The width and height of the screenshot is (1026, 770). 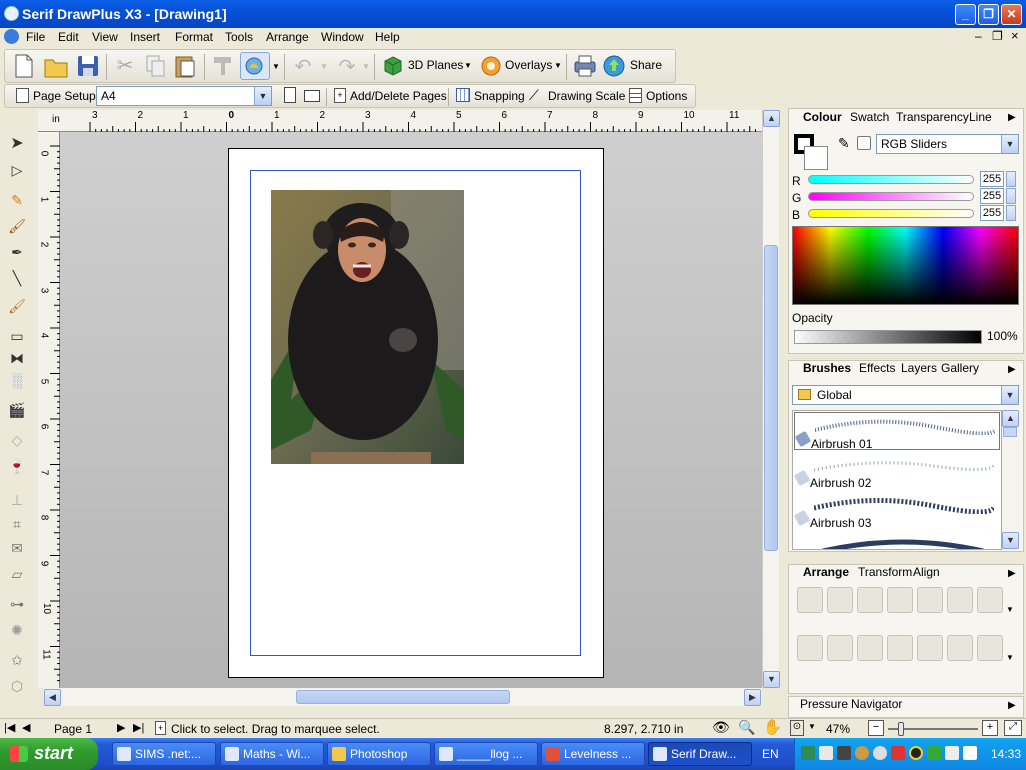 What do you see at coordinates (840, 648) in the screenshot?
I see `combine-button` at bounding box center [840, 648].